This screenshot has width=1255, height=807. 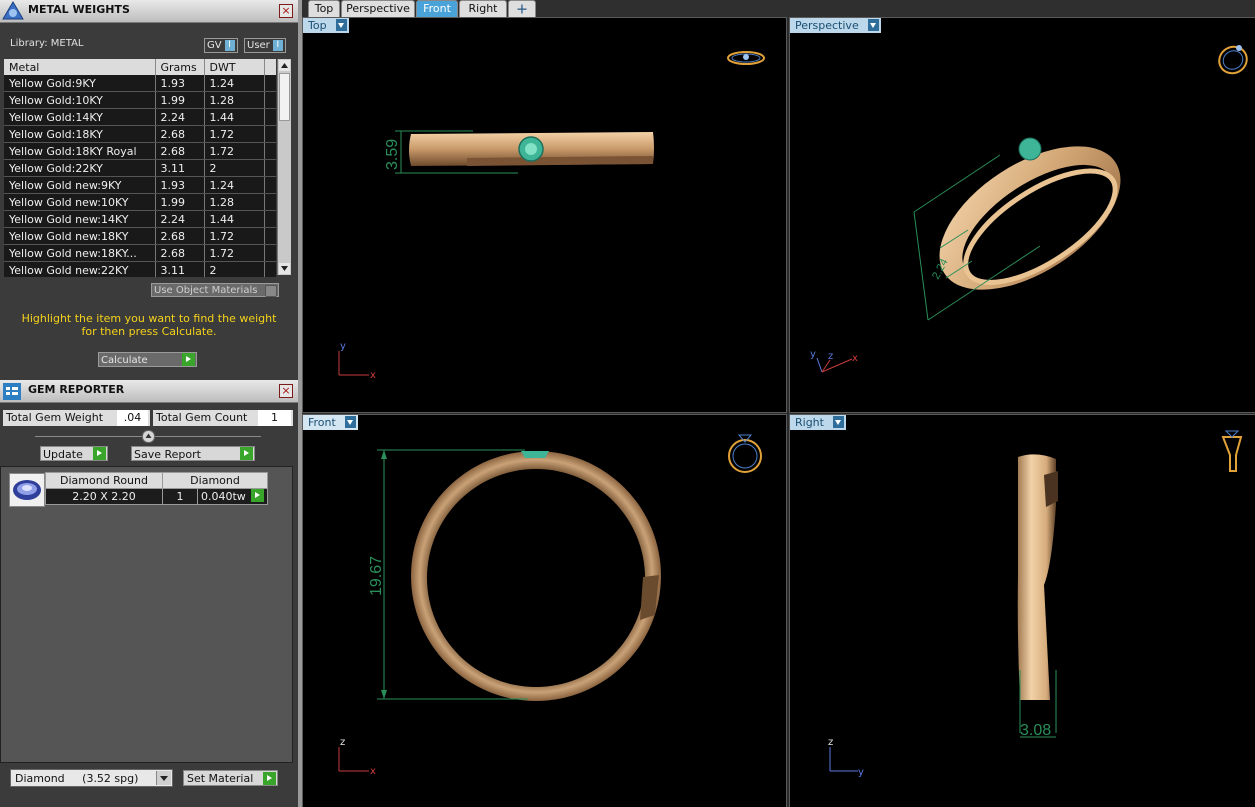 I want to click on close-gem-reporter-button: ×, so click(x=286, y=391).